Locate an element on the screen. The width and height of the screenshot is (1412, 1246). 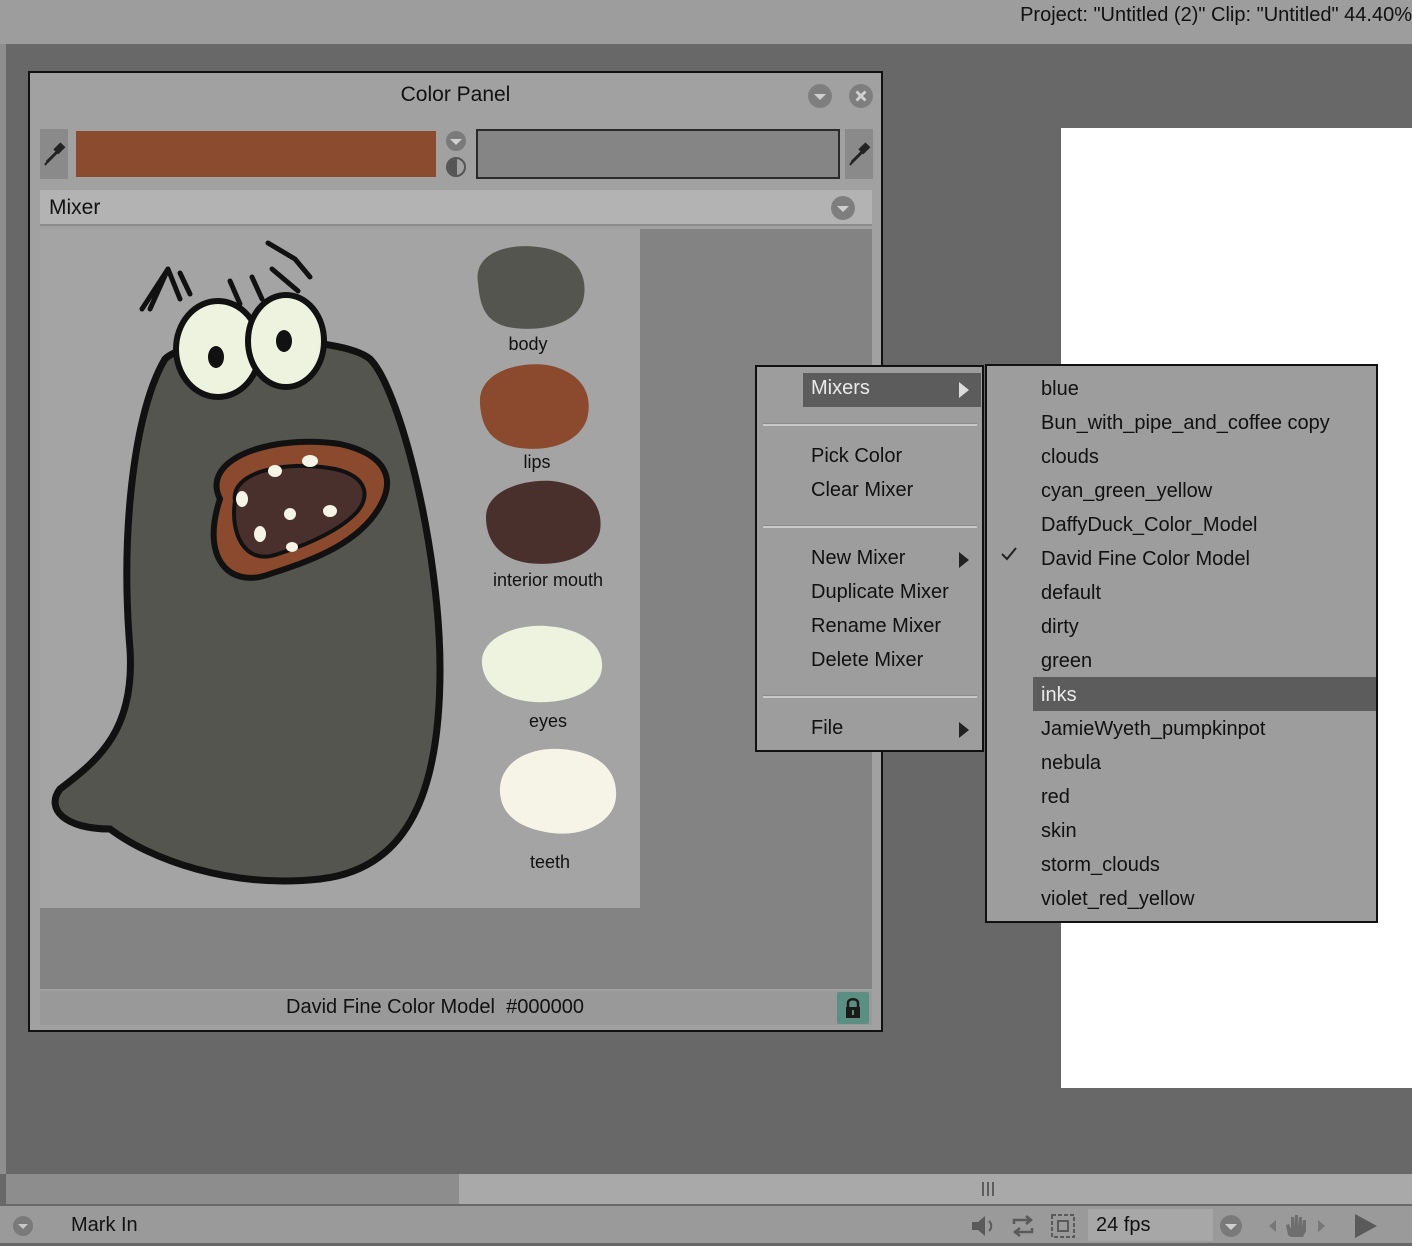
fit-view-button is located at coordinates (1063, 1228).